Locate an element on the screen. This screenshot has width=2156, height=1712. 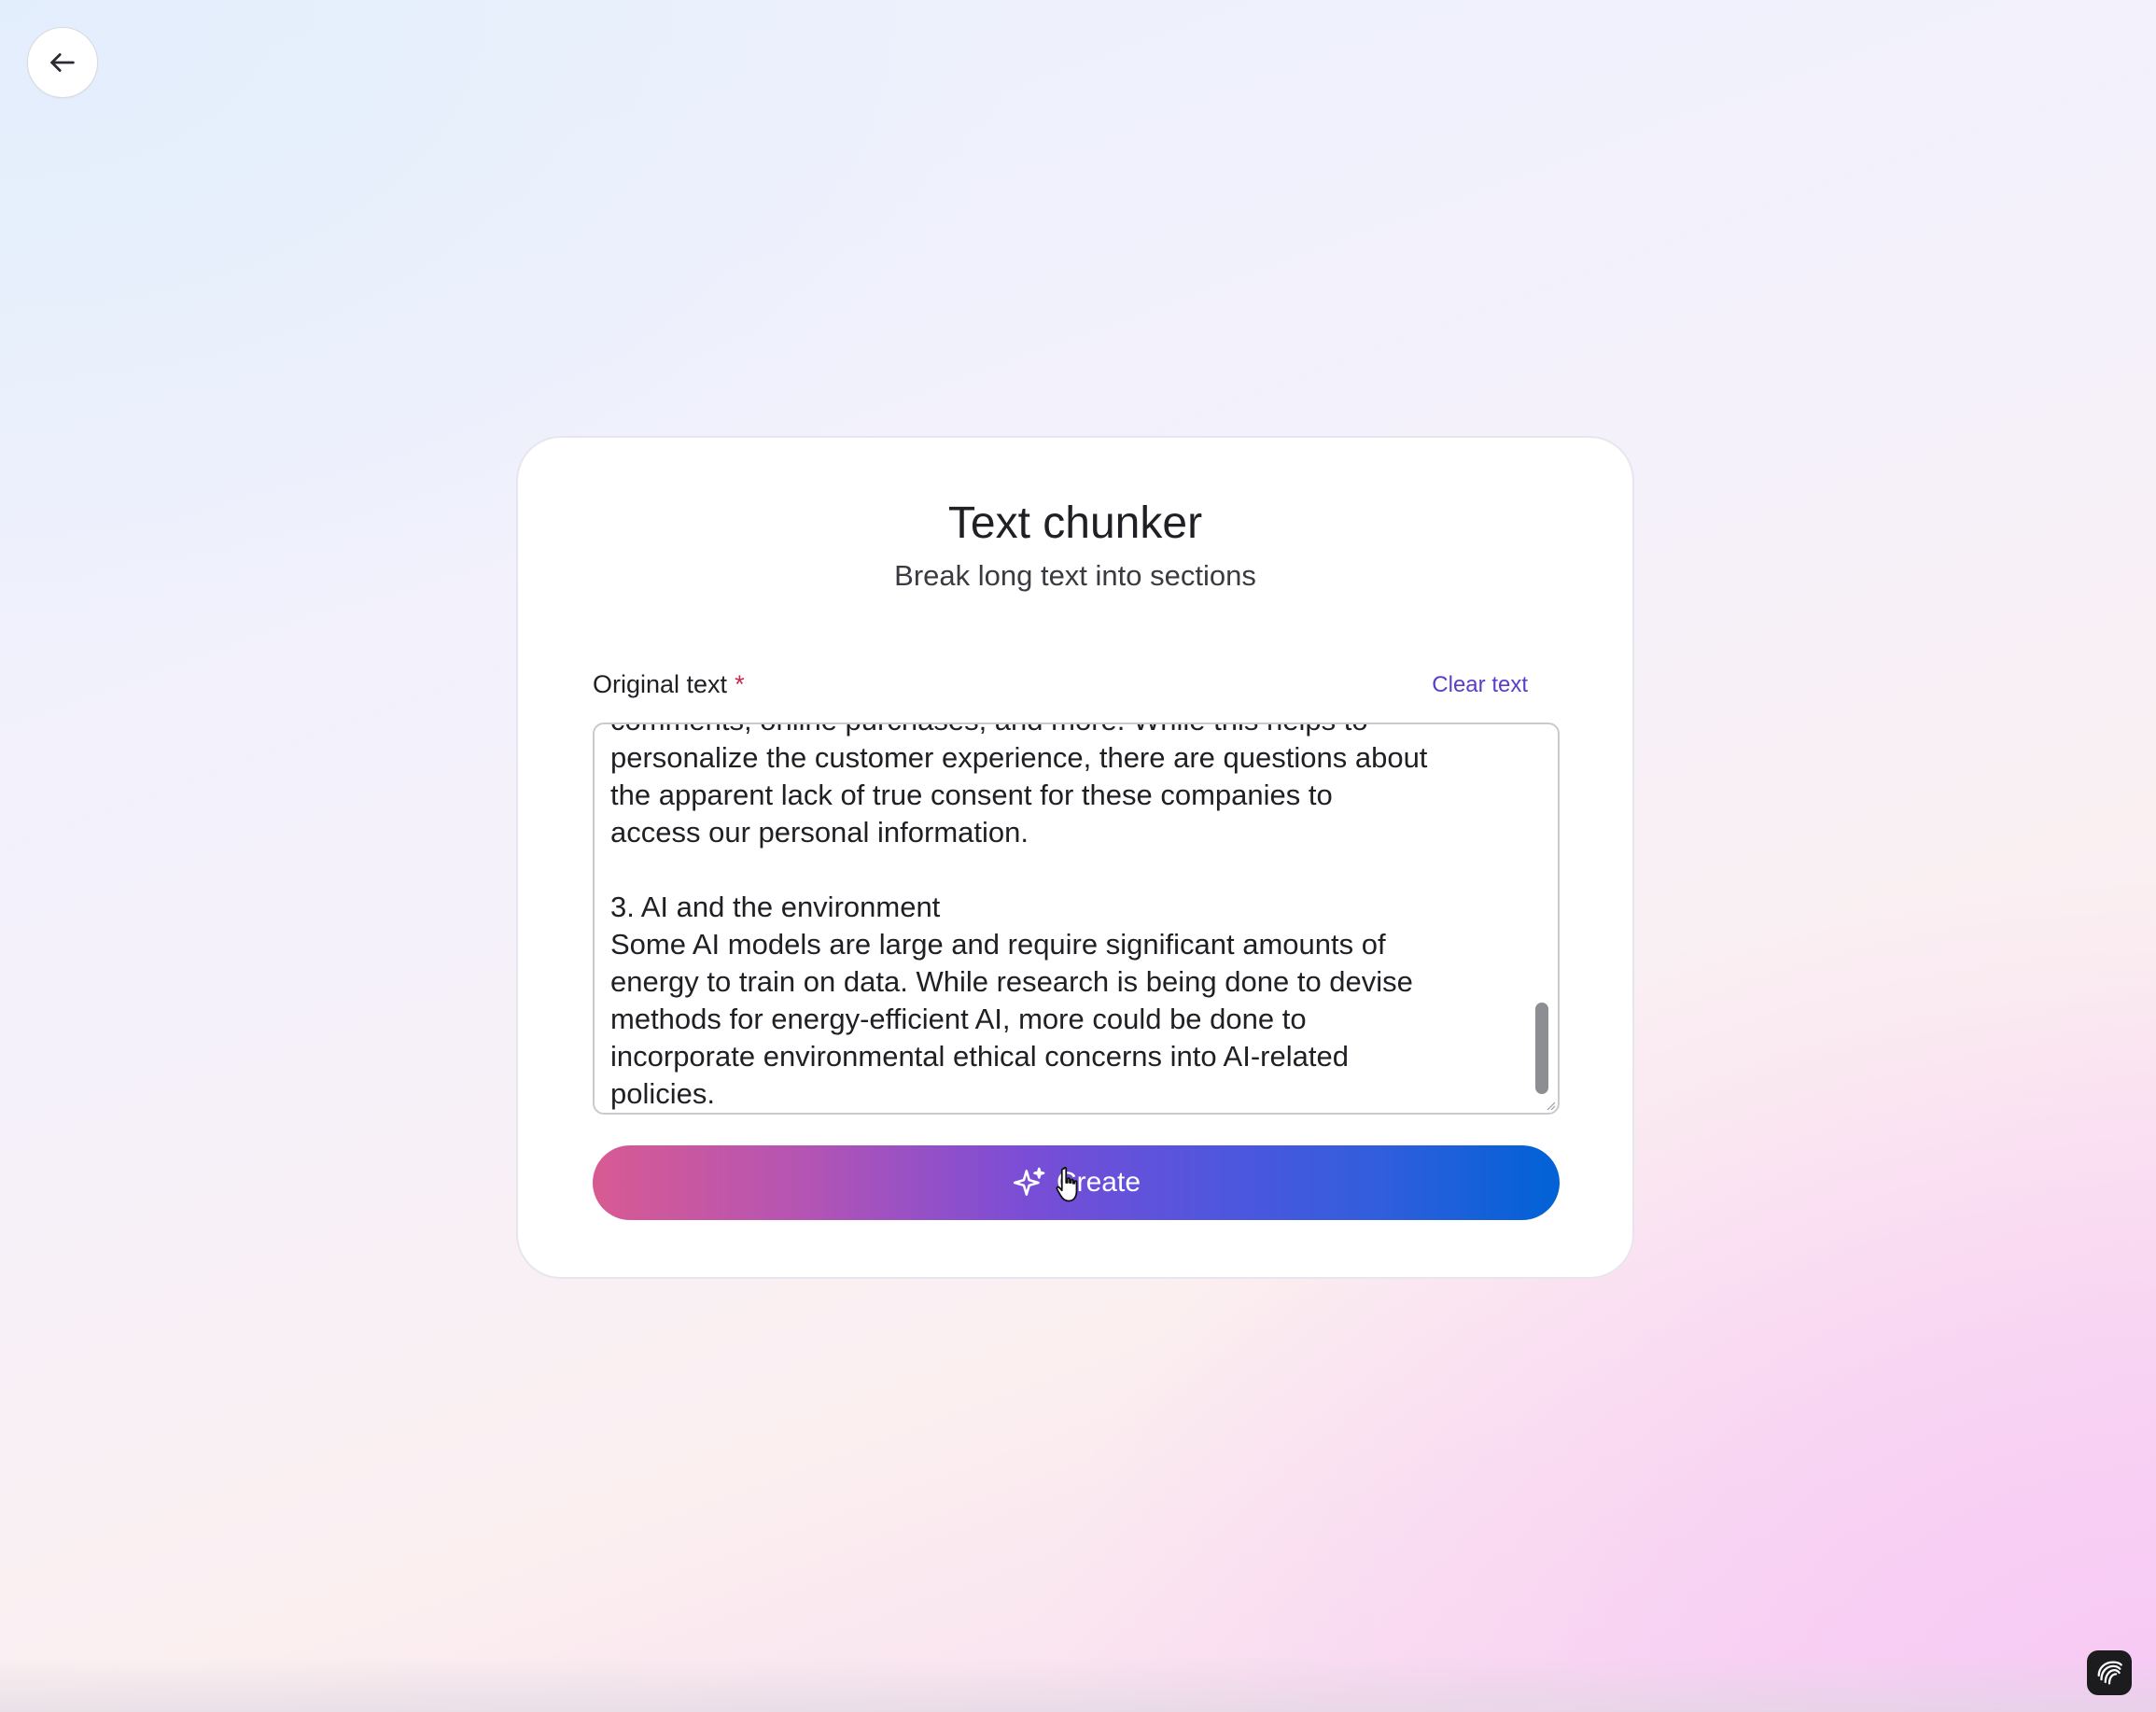
page-subtitle: Break long text into sections is located at coordinates (1075, 575).